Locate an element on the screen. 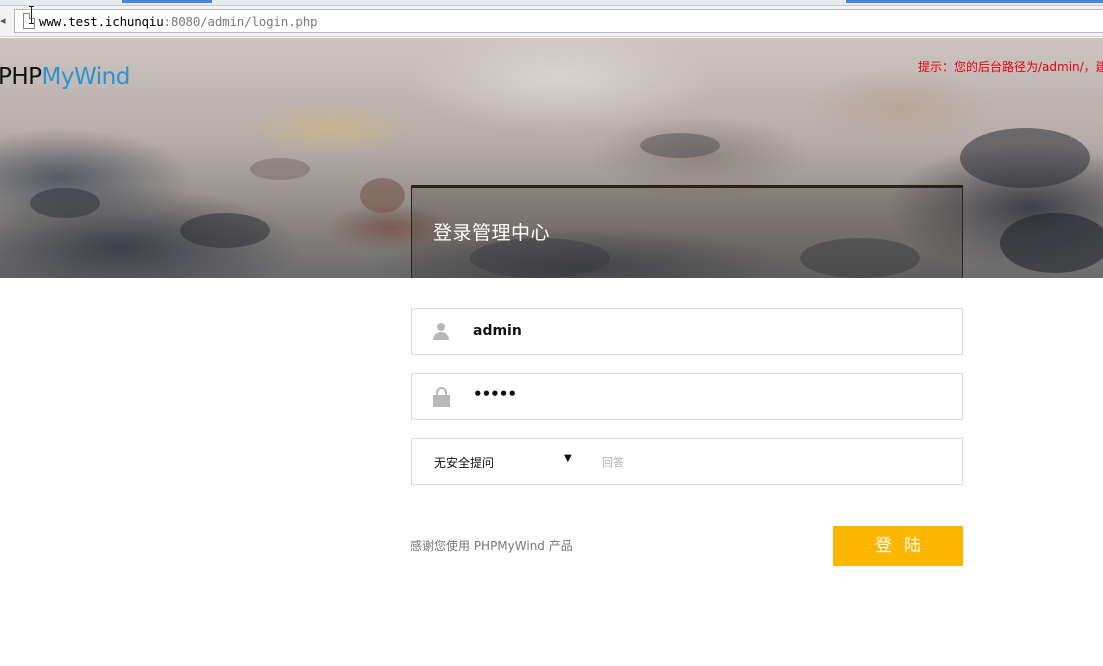 The height and width of the screenshot is (666, 1103). login-panel-header: 登录管理中心 is located at coordinates (687, 231).